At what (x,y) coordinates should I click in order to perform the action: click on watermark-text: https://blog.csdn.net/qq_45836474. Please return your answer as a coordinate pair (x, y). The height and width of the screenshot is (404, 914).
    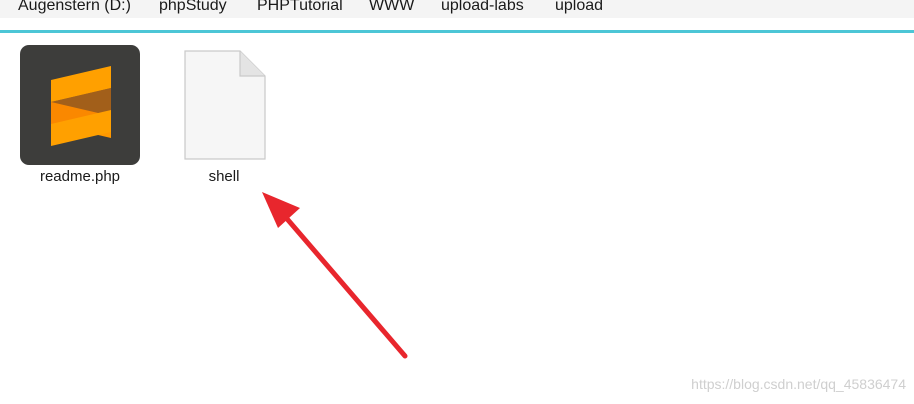
    Looking at the image, I should click on (798, 384).